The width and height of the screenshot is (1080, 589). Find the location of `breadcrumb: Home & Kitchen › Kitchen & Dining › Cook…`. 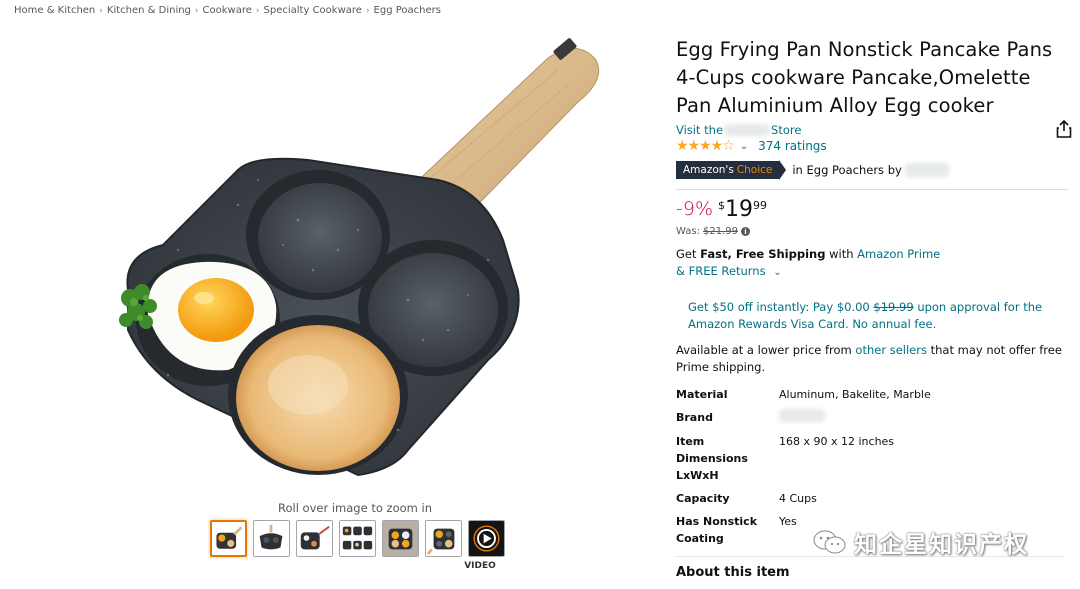

breadcrumb: Home & Kitchen › Kitchen & Dining › Cook… is located at coordinates (227, 10).